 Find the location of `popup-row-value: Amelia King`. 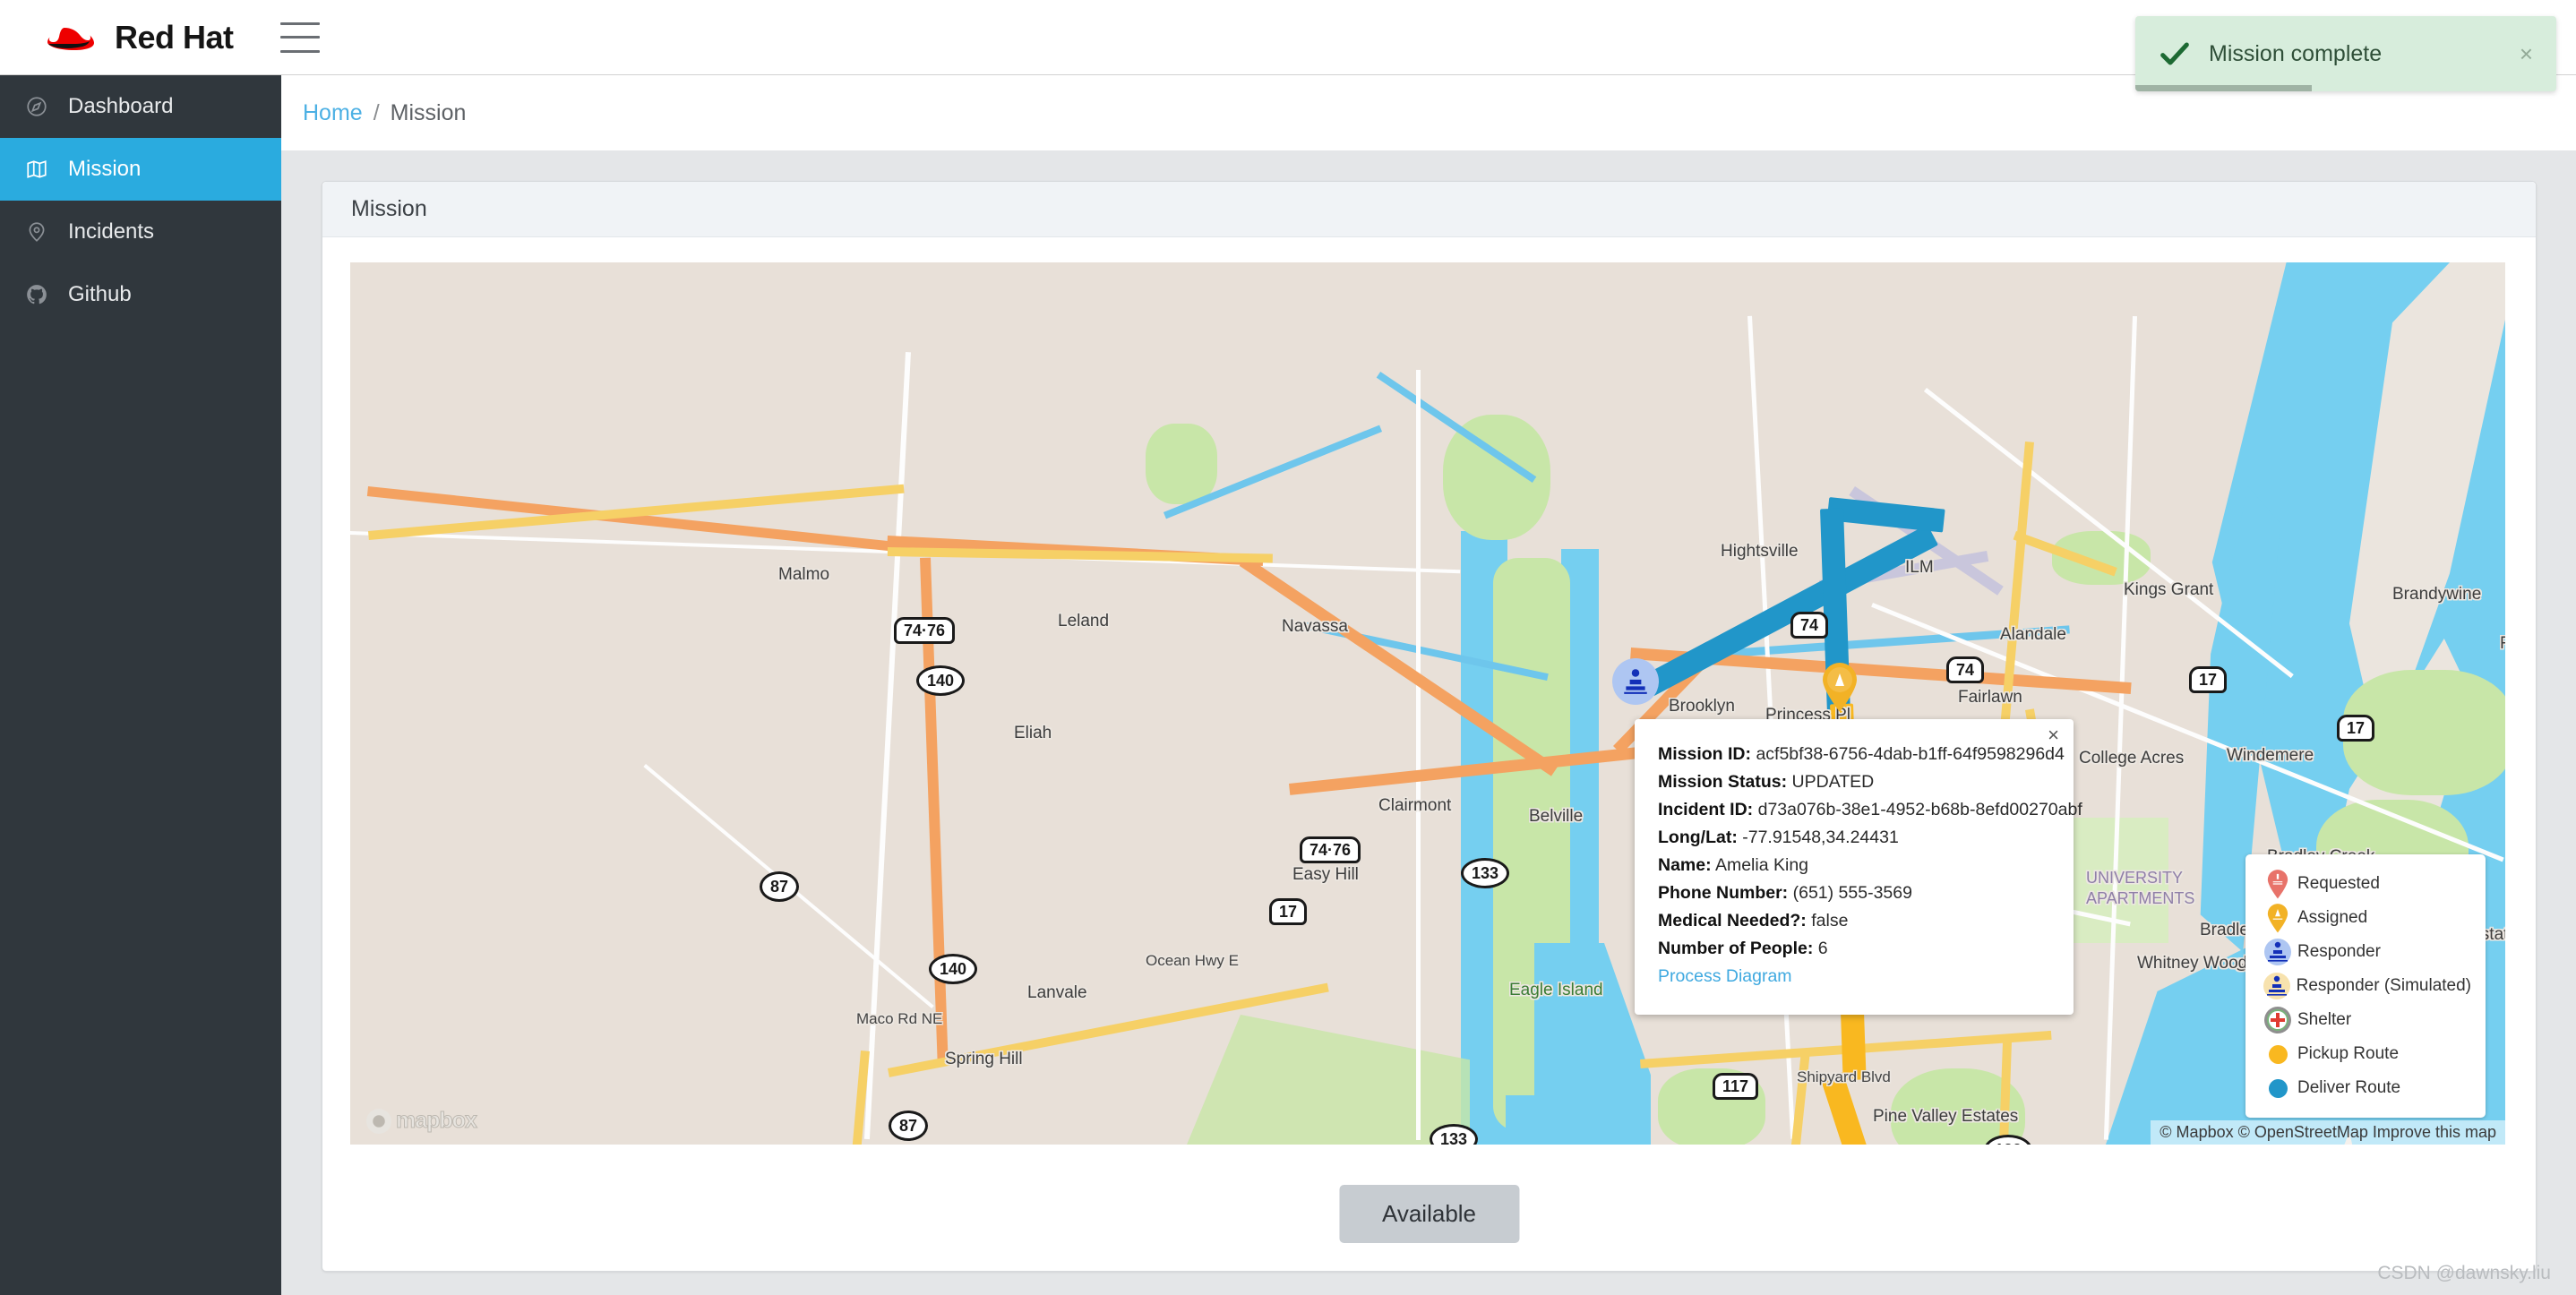

popup-row-value: Amelia King is located at coordinates (1761, 865).